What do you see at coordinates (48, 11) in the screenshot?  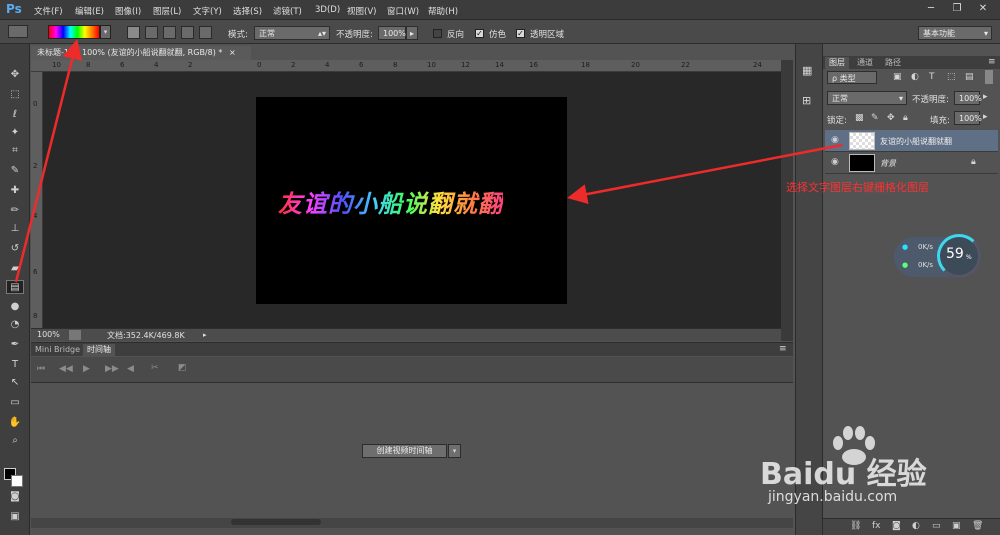 I see `menu-file: 文件(F)` at bounding box center [48, 11].